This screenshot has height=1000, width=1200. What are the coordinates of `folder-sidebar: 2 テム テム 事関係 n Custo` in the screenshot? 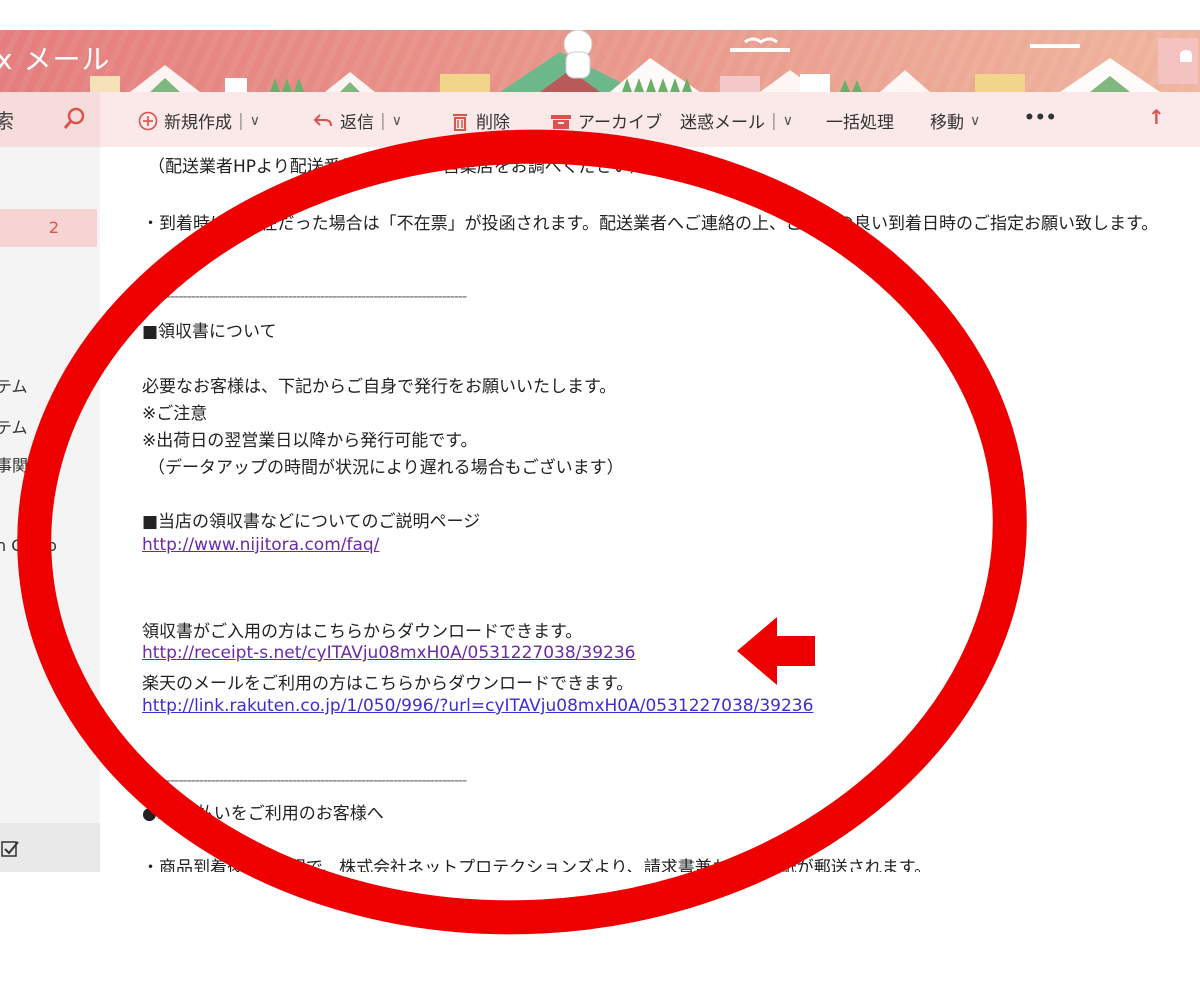 It's located at (50, 509).